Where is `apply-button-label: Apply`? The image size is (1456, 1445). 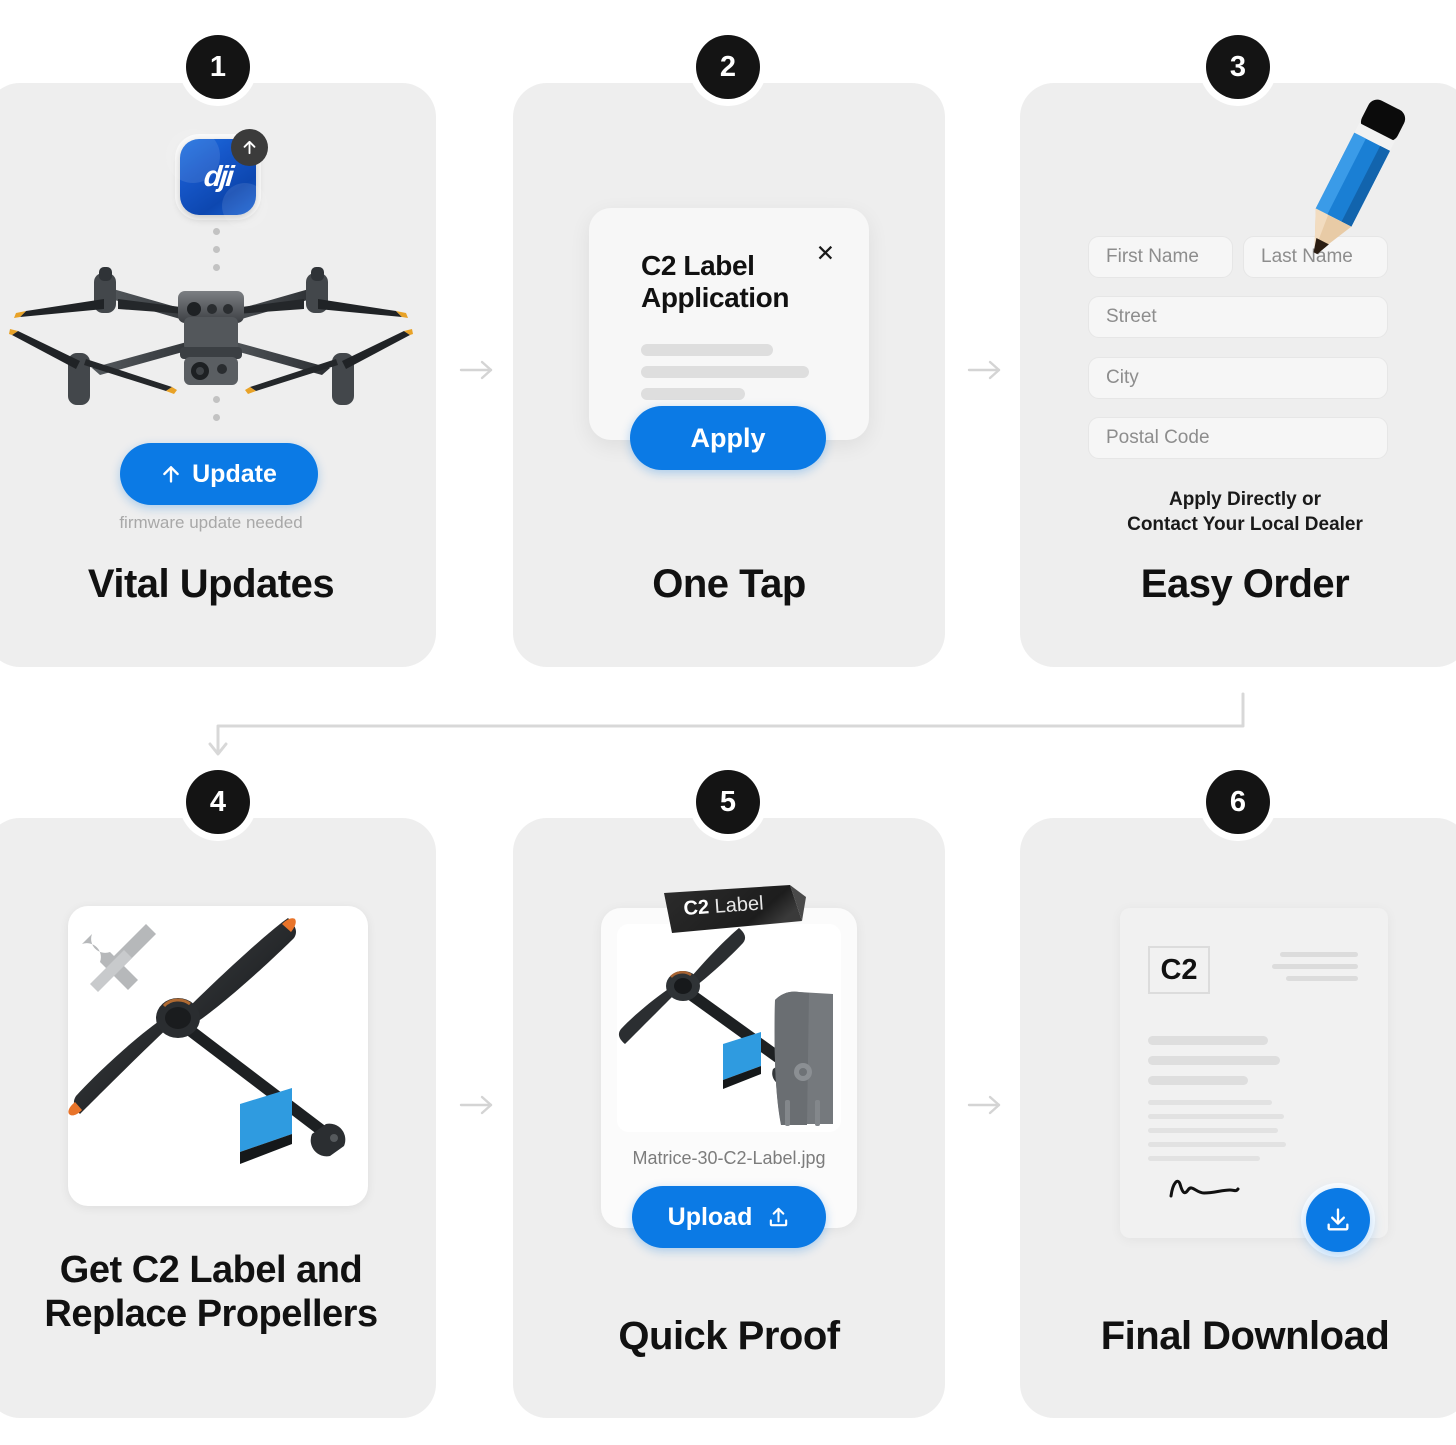 apply-button-label: Apply is located at coordinates (728, 437).